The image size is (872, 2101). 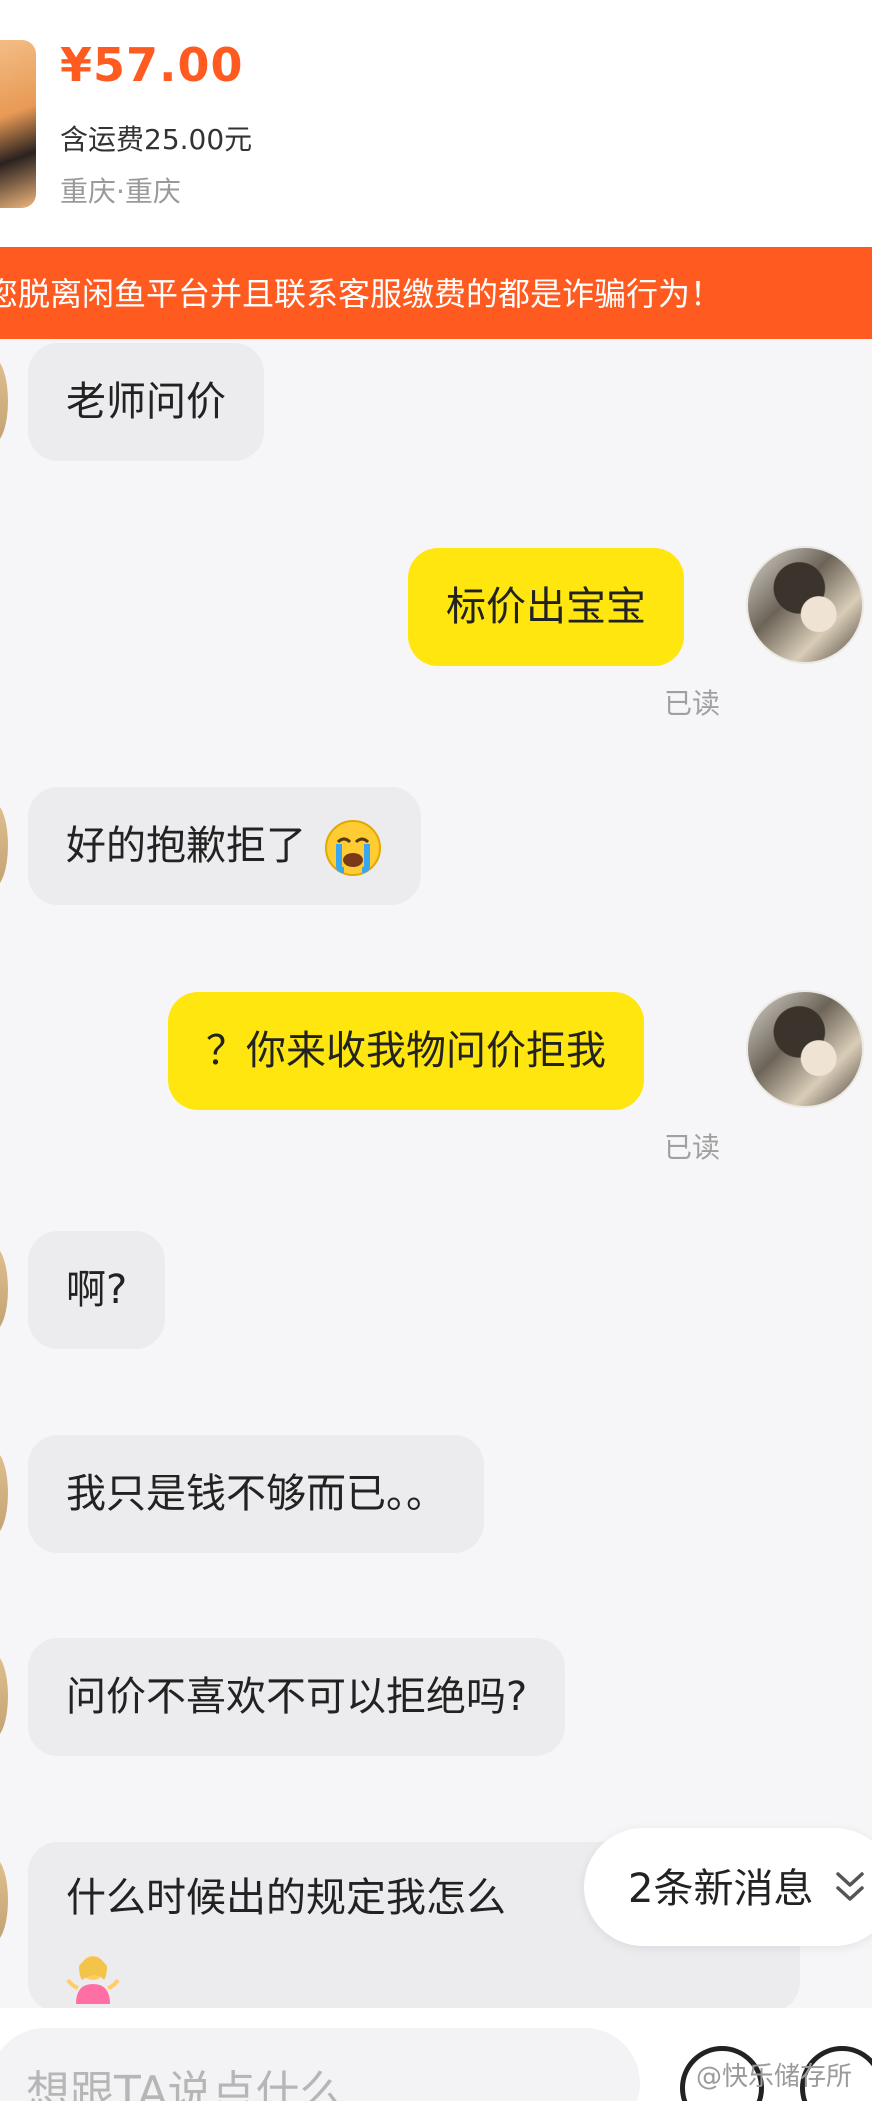 I want to click on message-bubble-outgoing: ？你来收我物问价拒我, so click(x=406, y=1051).